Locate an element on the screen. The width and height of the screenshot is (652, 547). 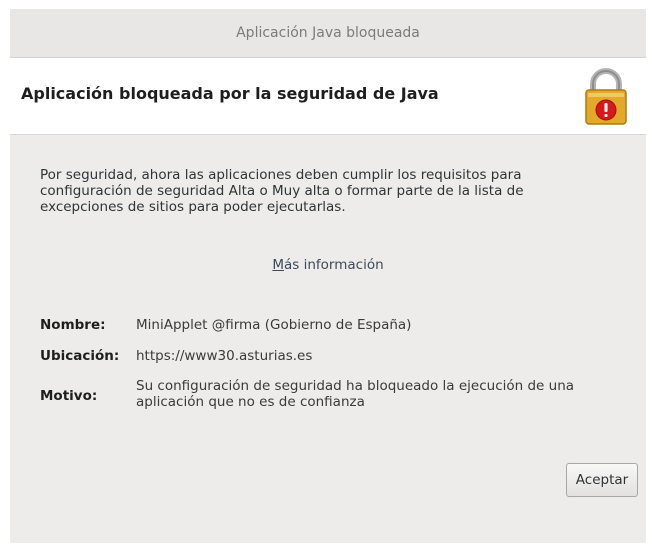
reason-label: Motivo: is located at coordinates (69, 396).